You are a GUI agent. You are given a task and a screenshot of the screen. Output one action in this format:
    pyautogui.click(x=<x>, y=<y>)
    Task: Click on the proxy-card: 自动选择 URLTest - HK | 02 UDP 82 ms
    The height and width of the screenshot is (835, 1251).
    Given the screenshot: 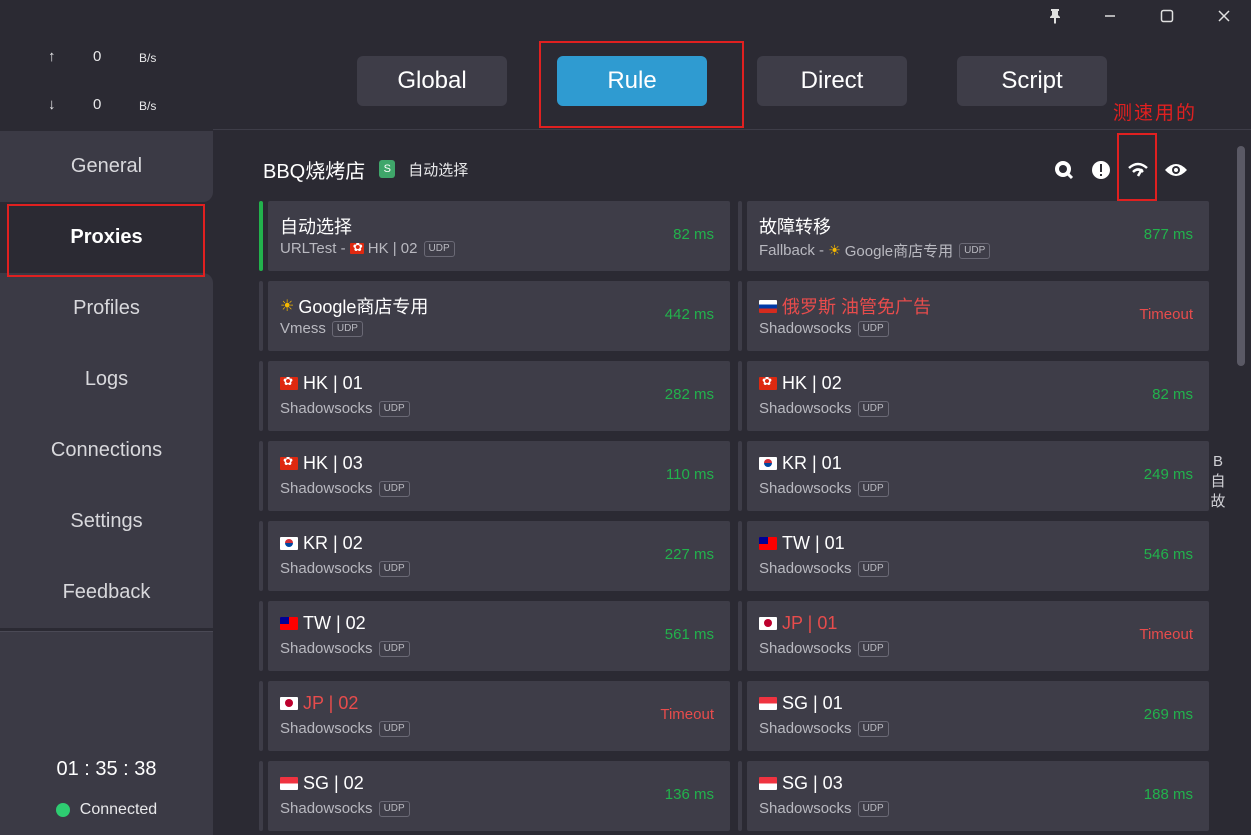 What is the action you would take?
    pyautogui.click(x=494, y=236)
    